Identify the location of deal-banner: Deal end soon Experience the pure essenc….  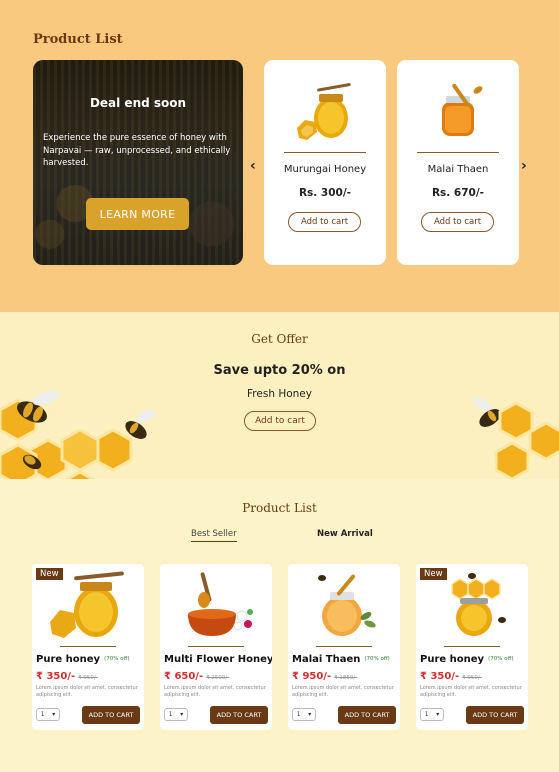
(138, 162).